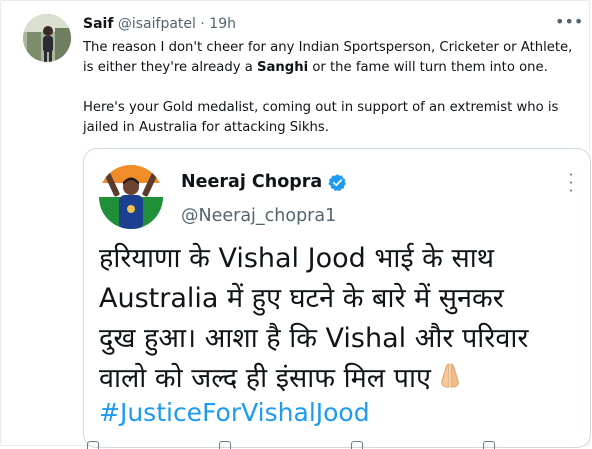 The height and width of the screenshot is (449, 592). I want to click on quoted-line-4: वालो को जल्द ही इंसाफ मिल पाए, so click(265, 378).